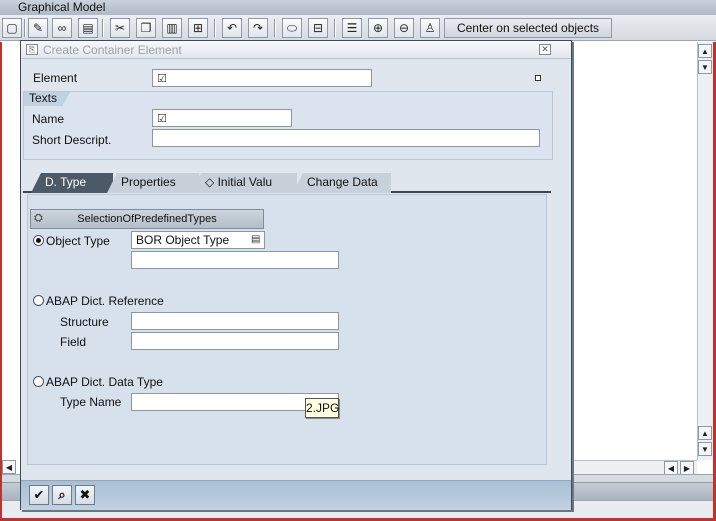 The width and height of the screenshot is (716, 521). Describe the element at coordinates (73, 342) in the screenshot. I see `field-label: Field` at that location.